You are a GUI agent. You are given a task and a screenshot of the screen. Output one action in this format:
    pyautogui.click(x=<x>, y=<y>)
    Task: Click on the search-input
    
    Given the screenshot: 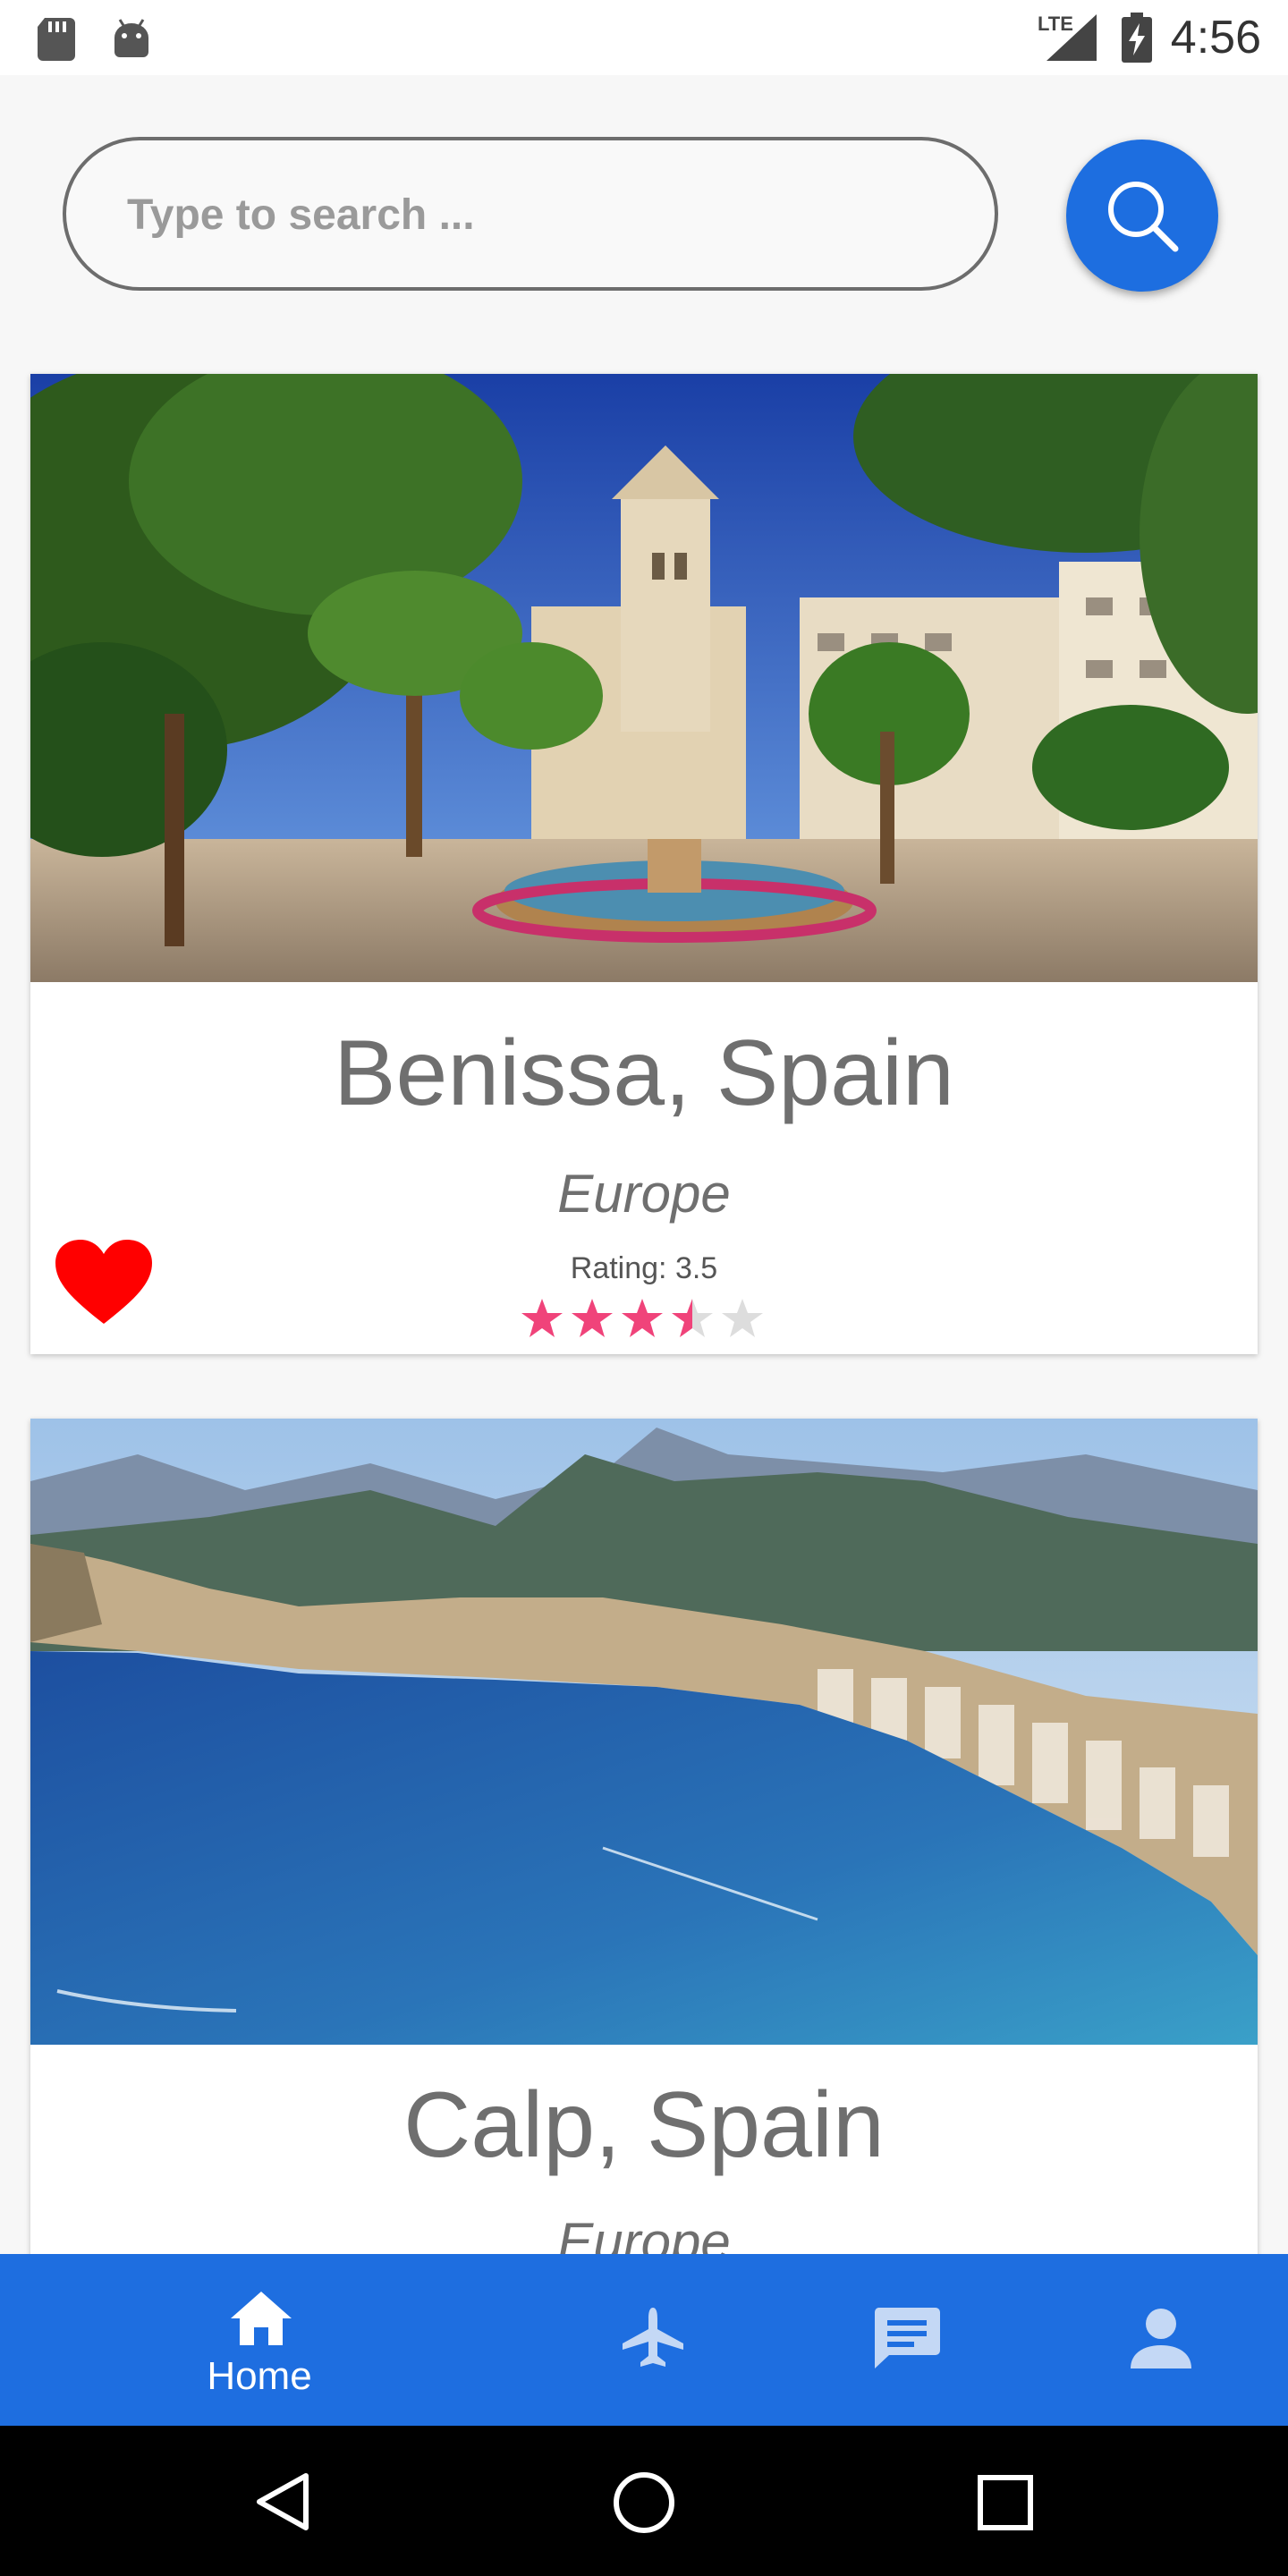 What is the action you would take?
    pyautogui.click(x=547, y=214)
    